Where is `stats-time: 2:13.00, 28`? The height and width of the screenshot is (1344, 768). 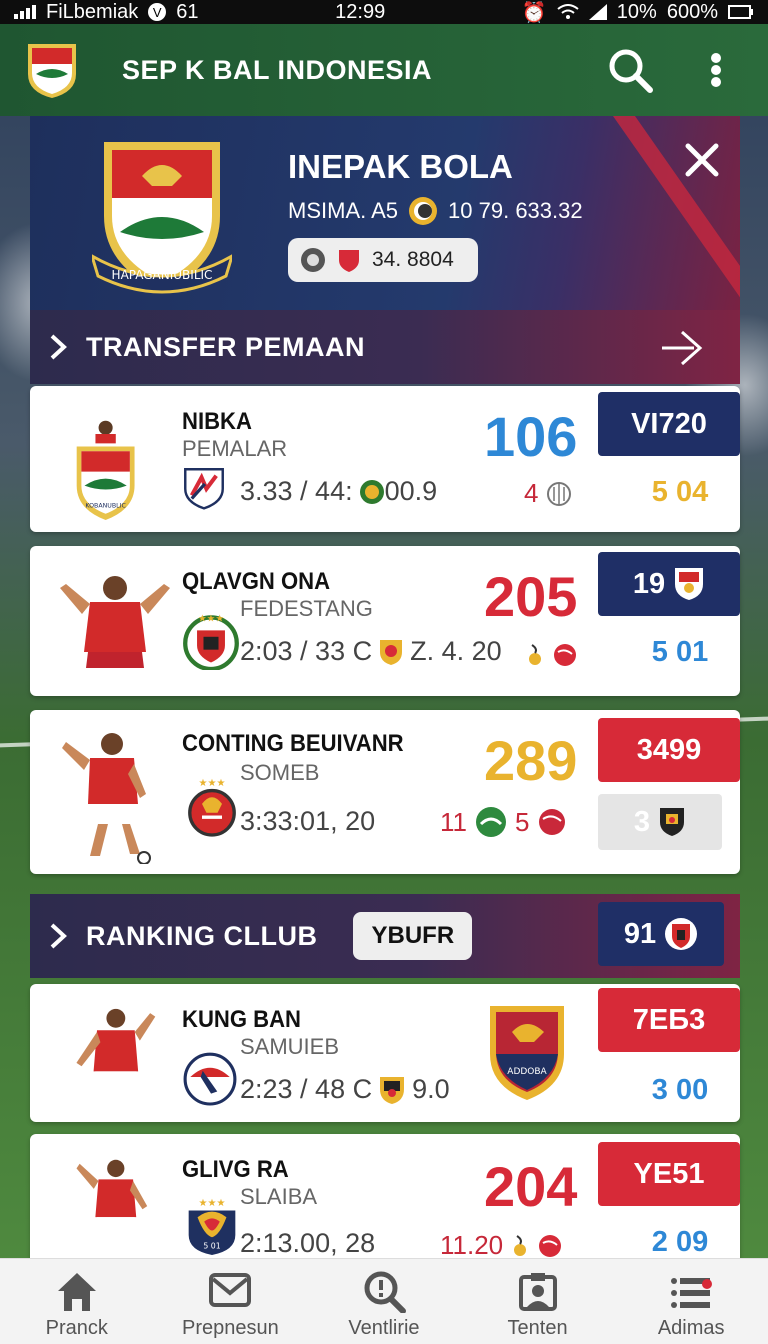
stats-time: 2:13.00, 28 is located at coordinates (308, 1243).